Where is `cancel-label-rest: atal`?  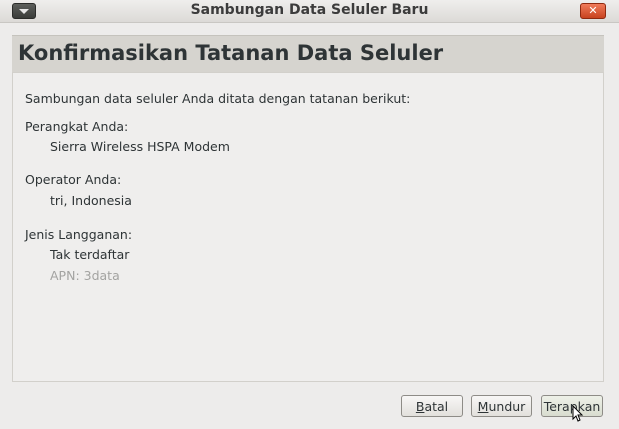
cancel-label-rest: atal is located at coordinates (436, 406).